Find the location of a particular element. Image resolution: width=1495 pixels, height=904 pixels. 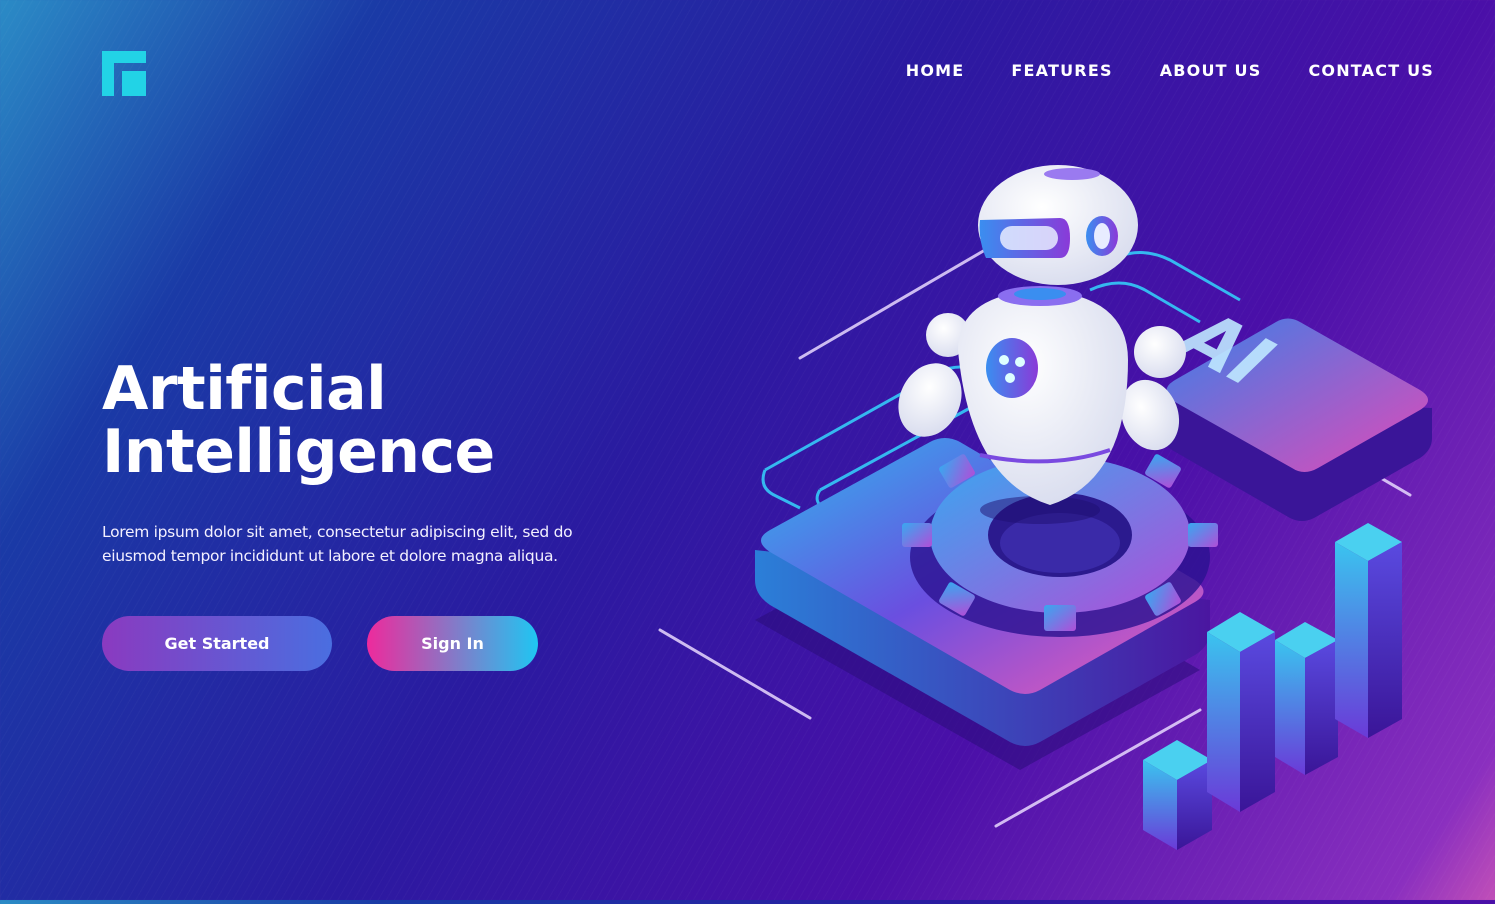

nav-features-link: FEATURES is located at coordinates (1061, 70).